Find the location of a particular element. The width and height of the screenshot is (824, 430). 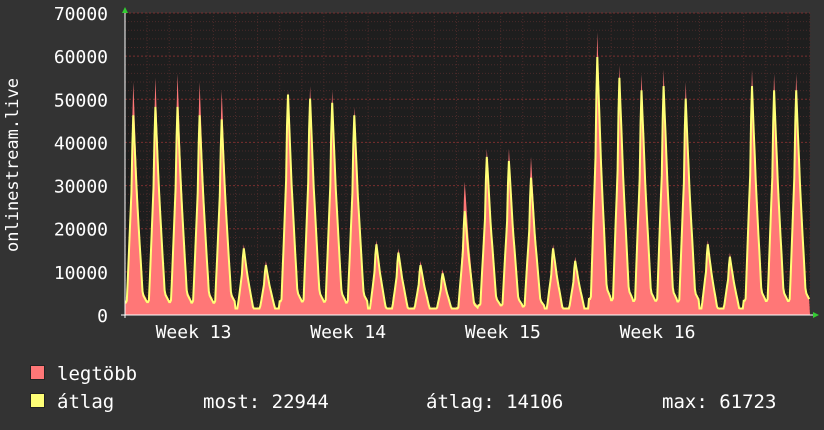

y-tick-label: 70000 is located at coordinates (81, 14).